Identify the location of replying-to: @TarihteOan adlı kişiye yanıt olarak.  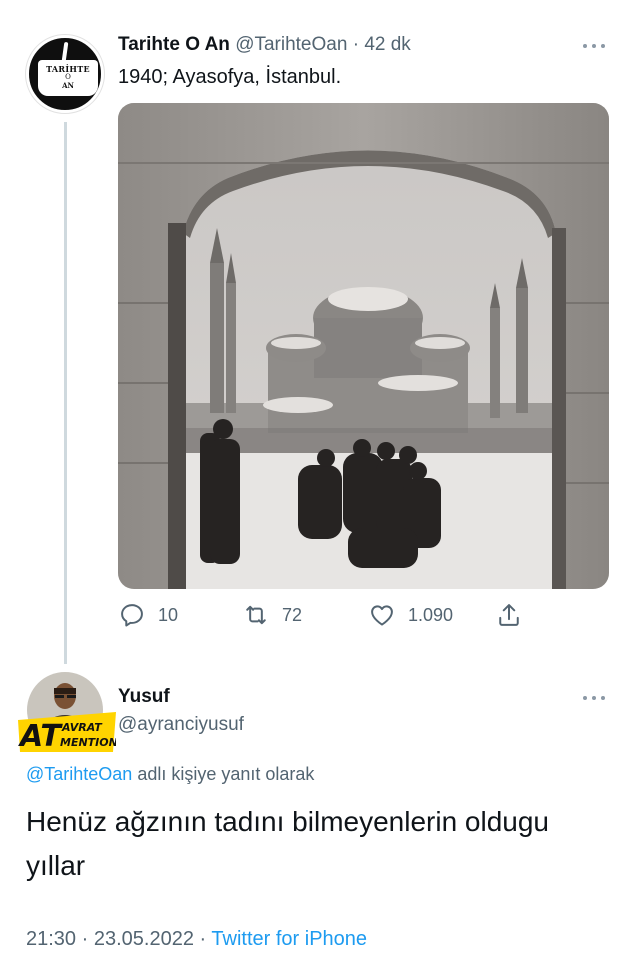
(170, 774).